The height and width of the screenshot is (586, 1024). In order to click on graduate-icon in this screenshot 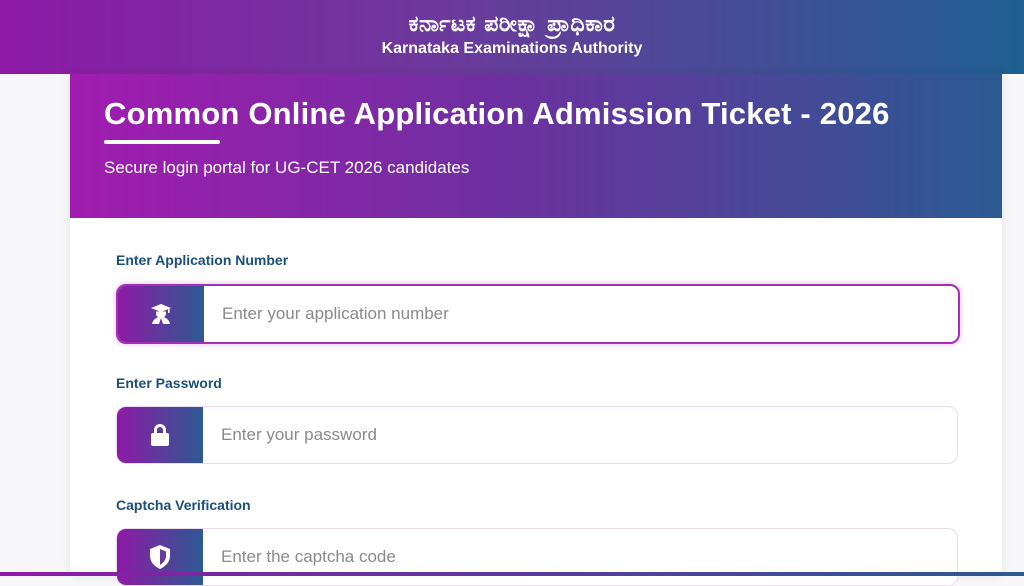, I will do `click(161, 314)`.